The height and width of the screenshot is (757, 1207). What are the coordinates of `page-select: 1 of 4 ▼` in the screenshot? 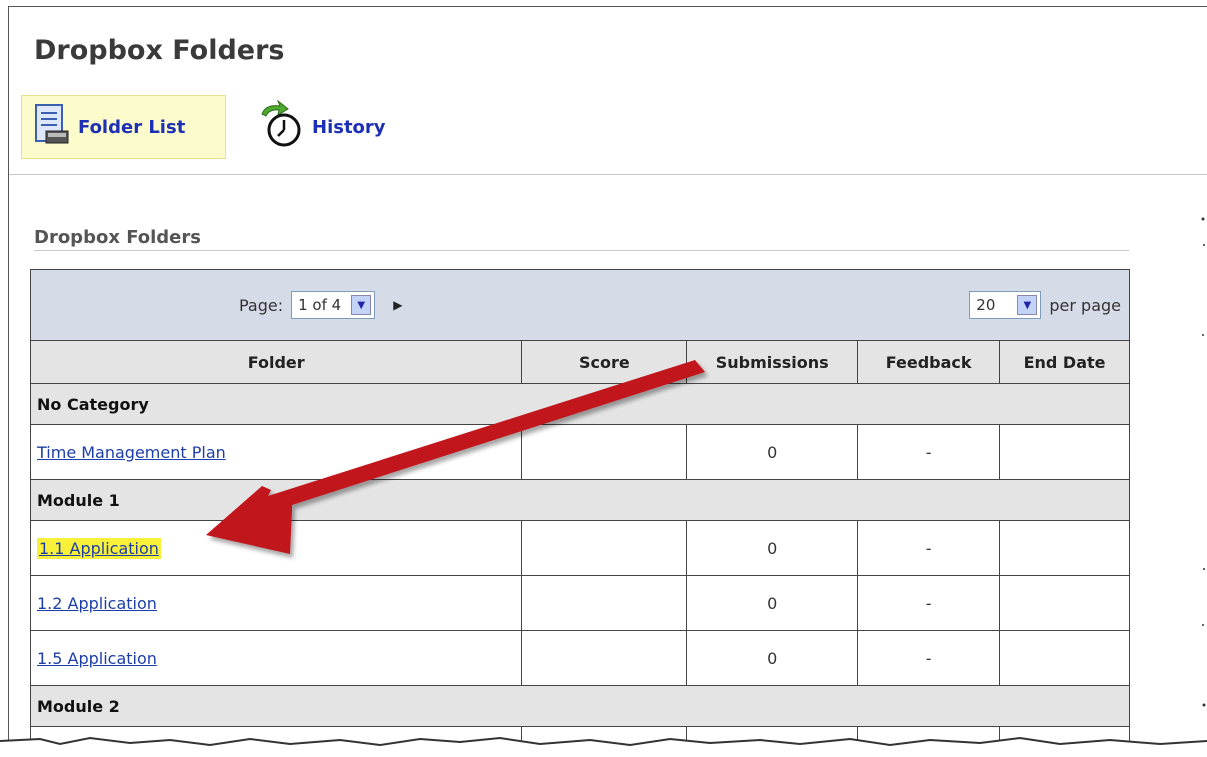 It's located at (333, 305).